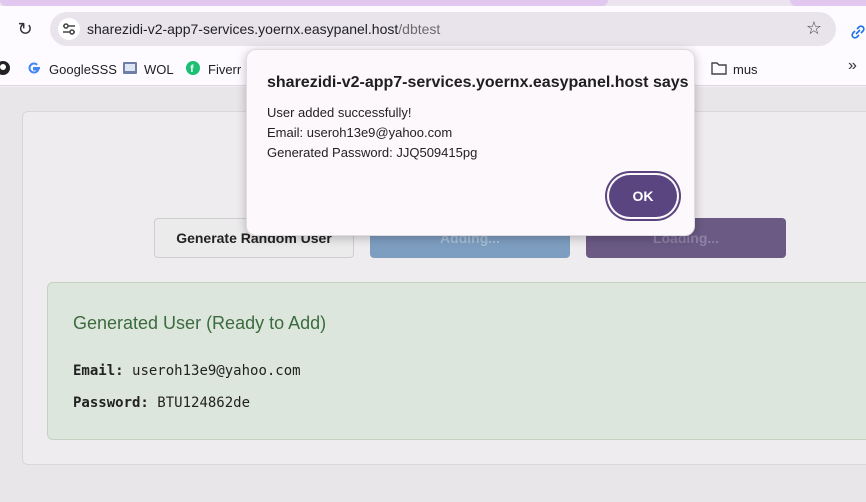  What do you see at coordinates (419, 29) in the screenshot?
I see `url-path: /dbtest` at bounding box center [419, 29].